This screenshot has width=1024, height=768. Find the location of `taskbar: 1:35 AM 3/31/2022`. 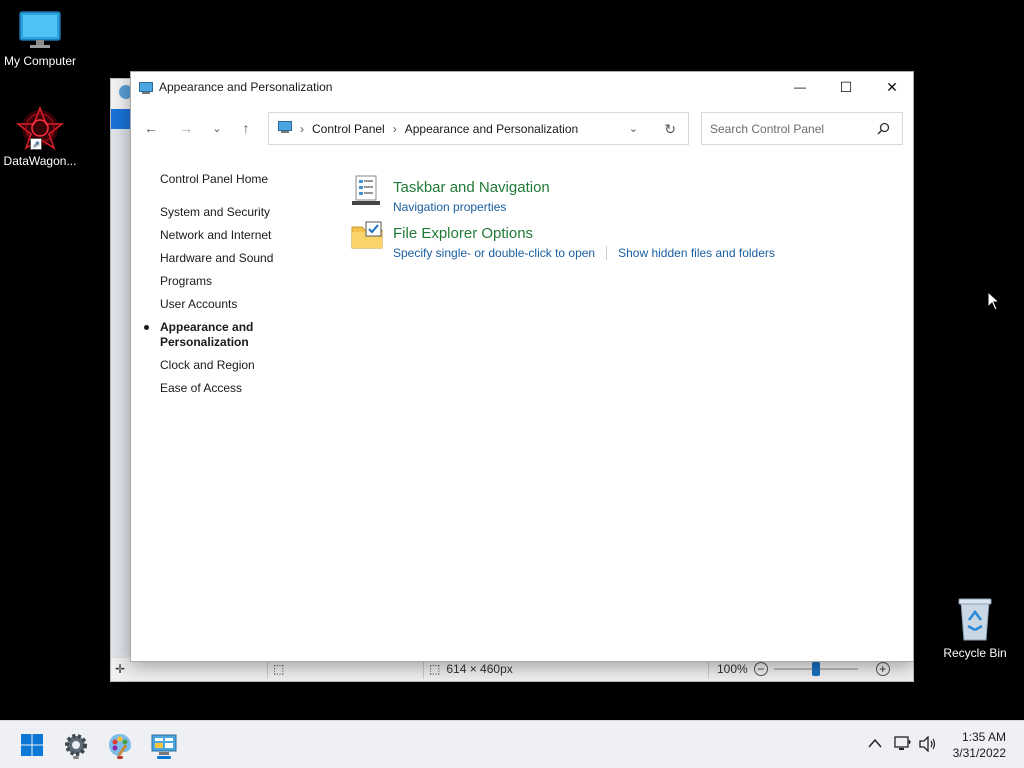

taskbar: 1:35 AM 3/31/2022 is located at coordinates (512, 744).